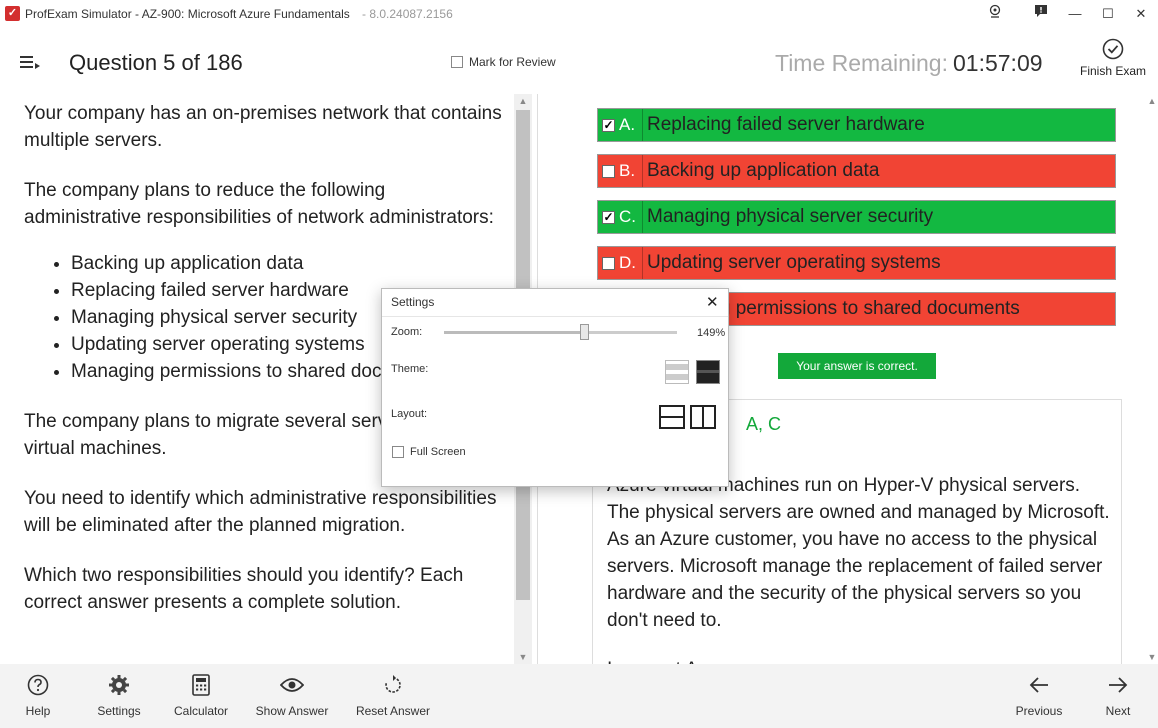 This screenshot has width=1158, height=728. What do you see at coordinates (12, 13) in the screenshot?
I see `app-logo-icon: ✓` at bounding box center [12, 13].